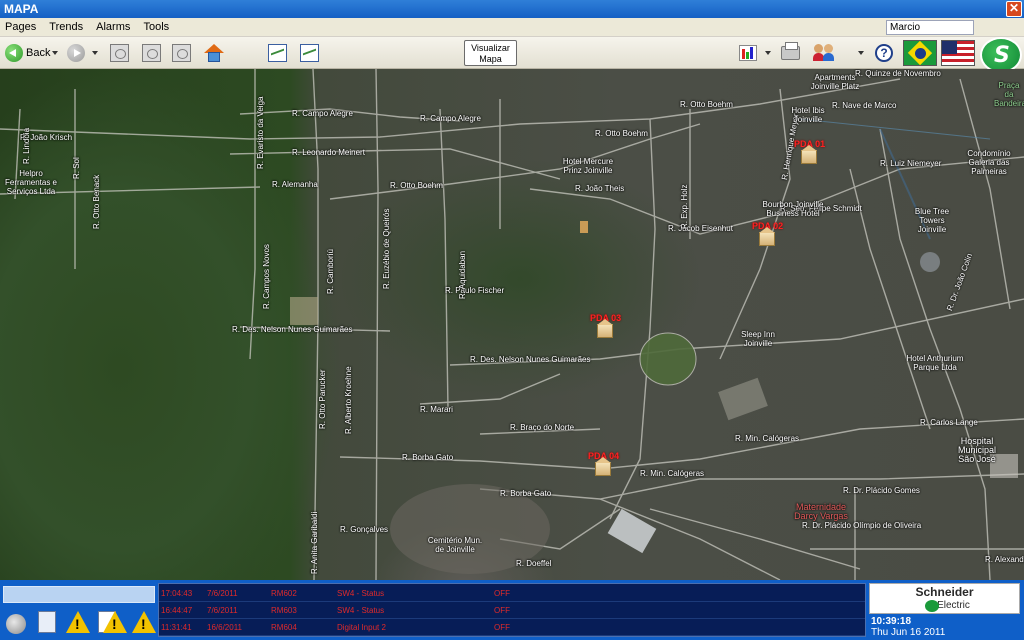 Image resolution: width=1024 pixels, height=640 pixels. What do you see at coordinates (181, 53) in the screenshot?
I see `next-page-icon` at bounding box center [181, 53].